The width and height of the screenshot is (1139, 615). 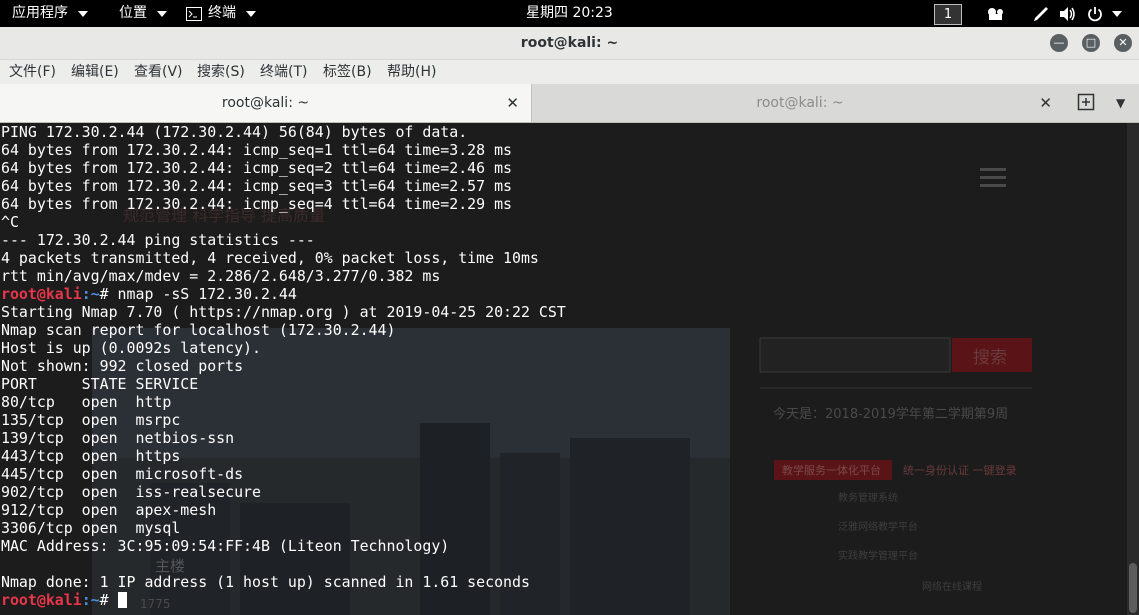 What do you see at coordinates (283, 72) in the screenshot?
I see `menu-terminal: 终端(T)` at bounding box center [283, 72].